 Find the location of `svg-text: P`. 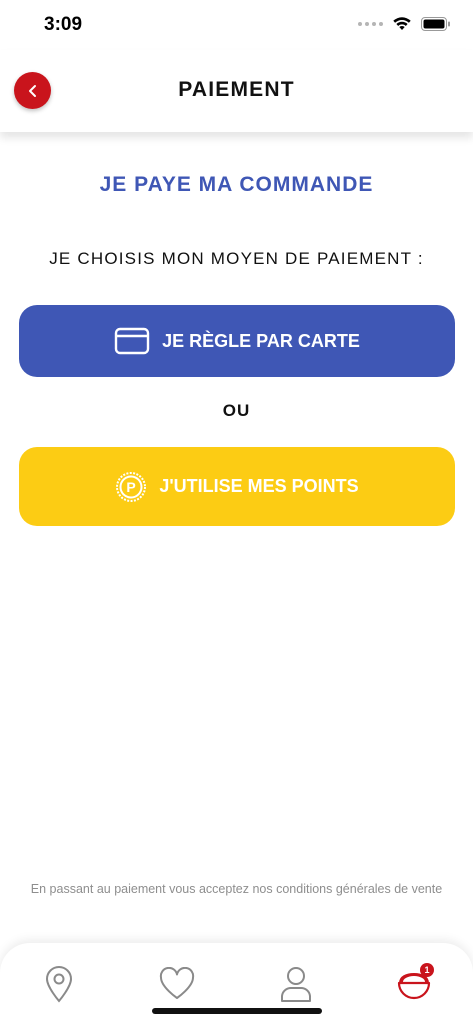

svg-text: P is located at coordinates (131, 487).